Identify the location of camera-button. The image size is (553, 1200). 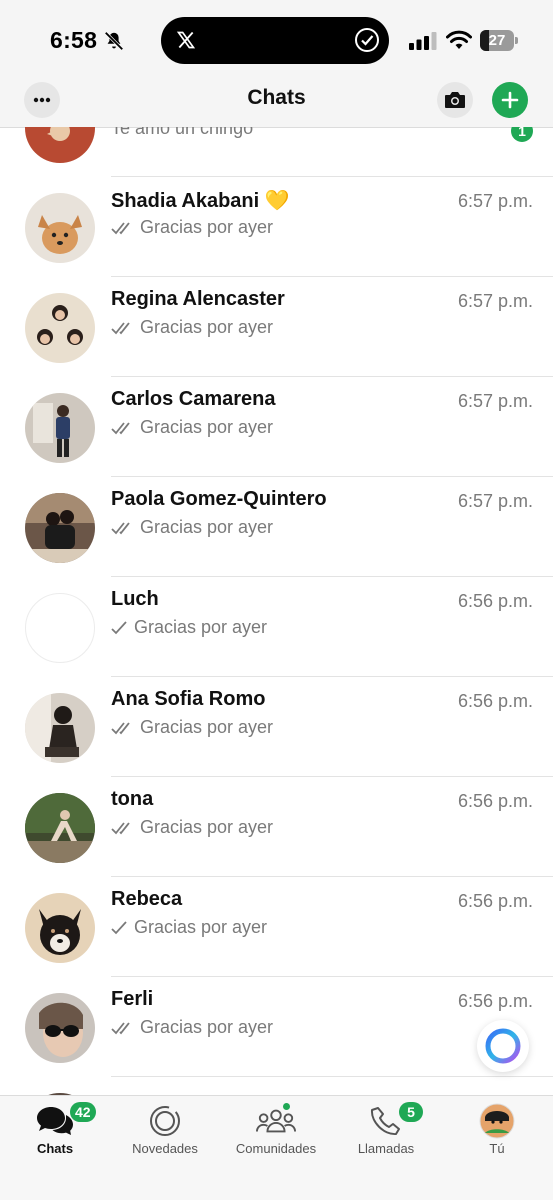
(455, 100).